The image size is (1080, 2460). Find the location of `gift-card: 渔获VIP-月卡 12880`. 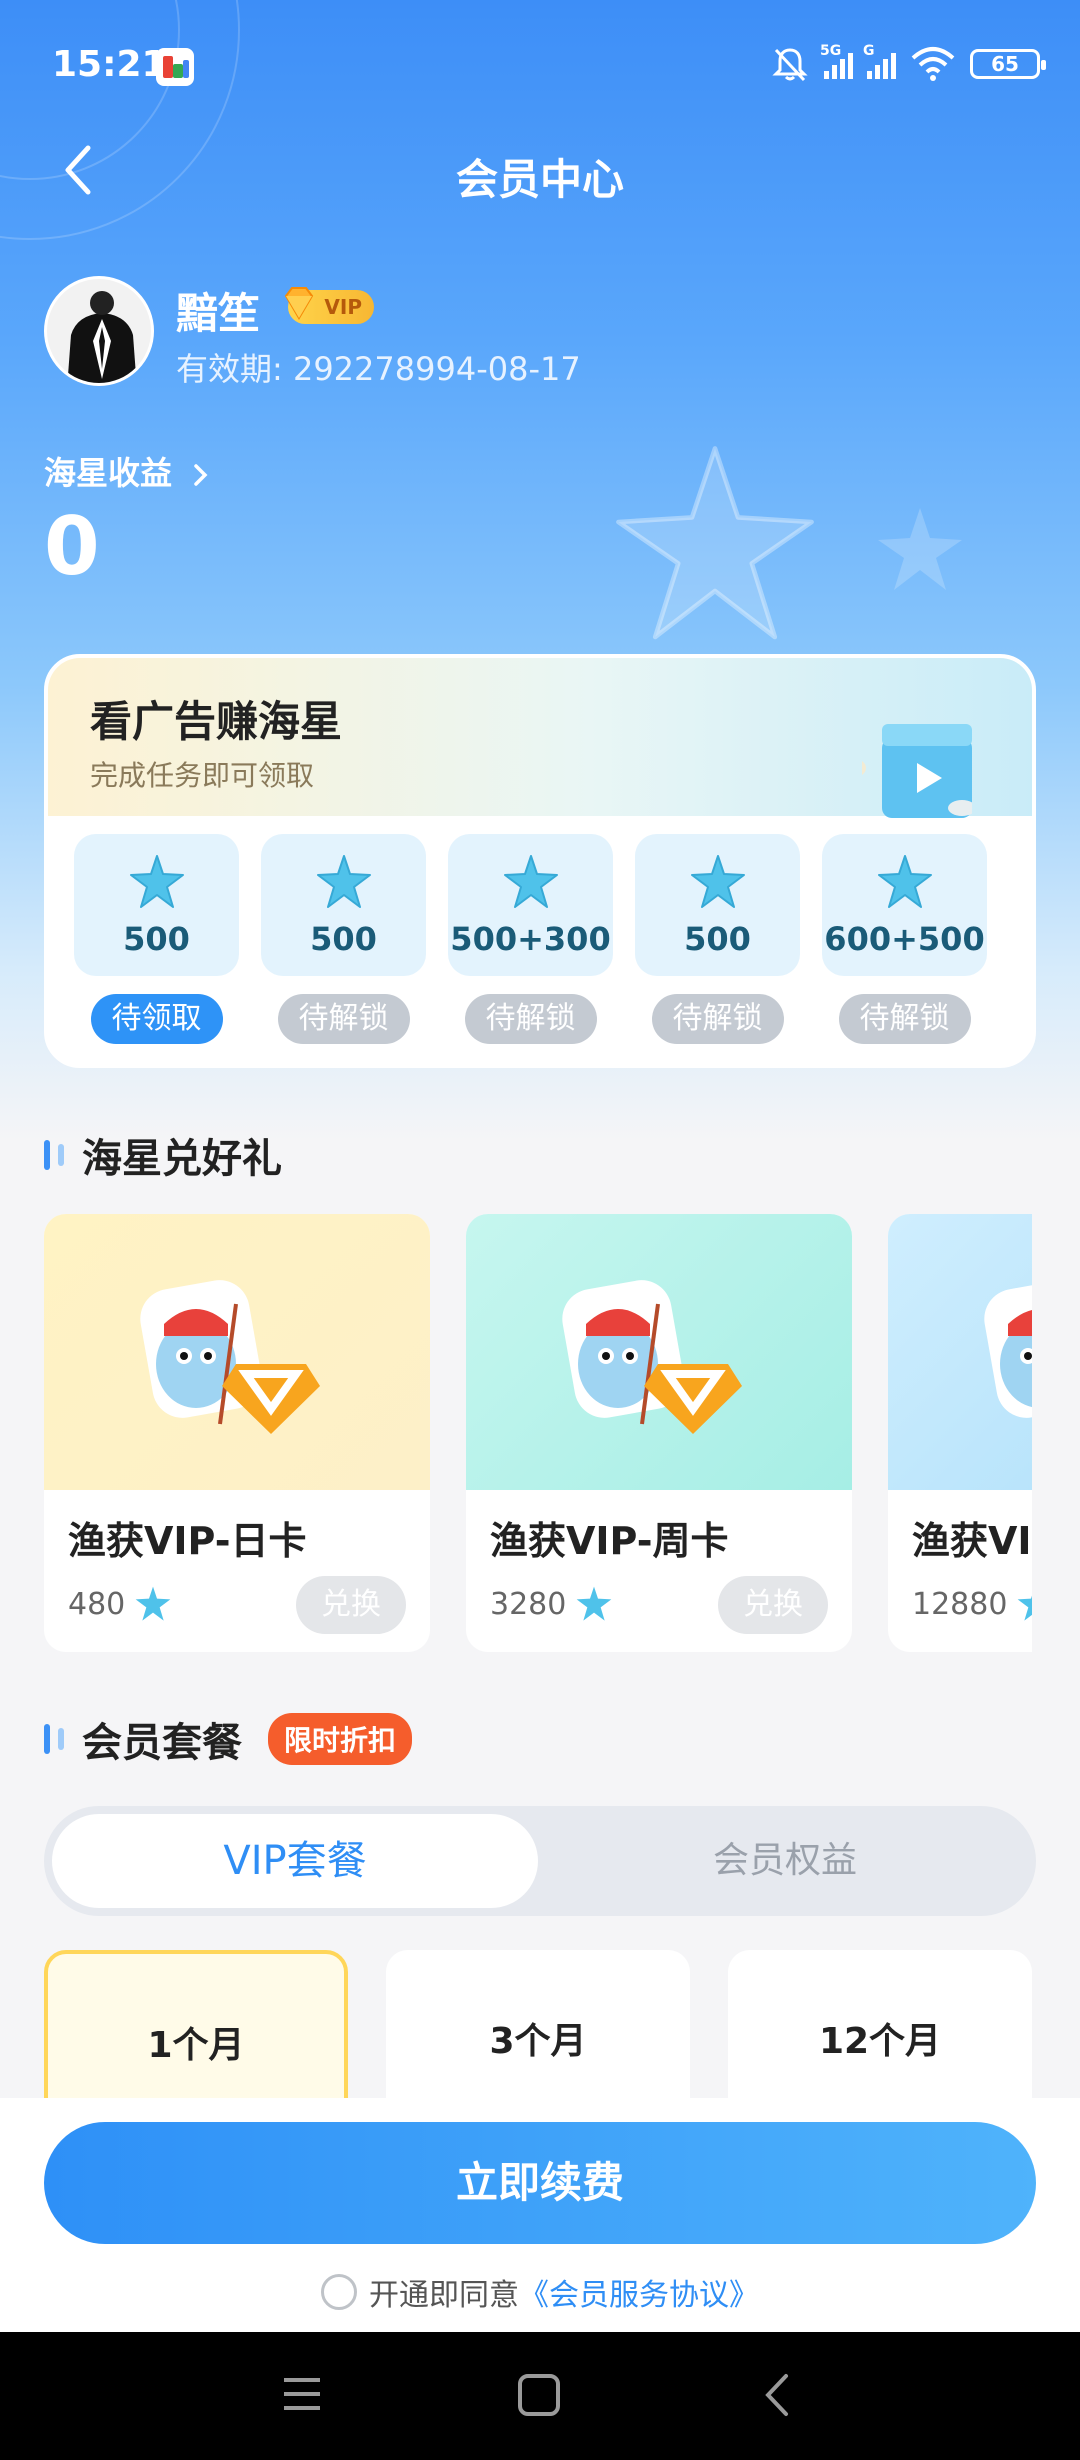

gift-card: 渔获VIP-月卡 12880 is located at coordinates (960, 1433).